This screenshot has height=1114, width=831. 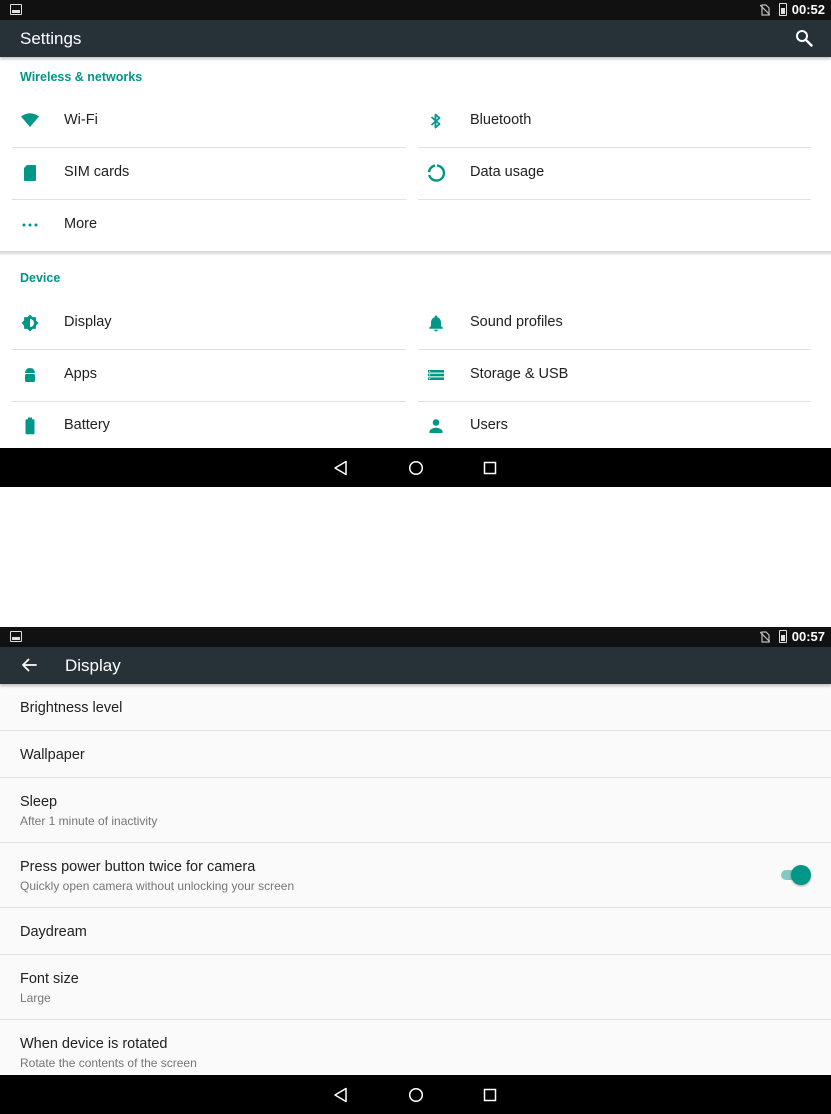 What do you see at coordinates (415, 38) in the screenshot?
I see `app-bar: Settings` at bounding box center [415, 38].